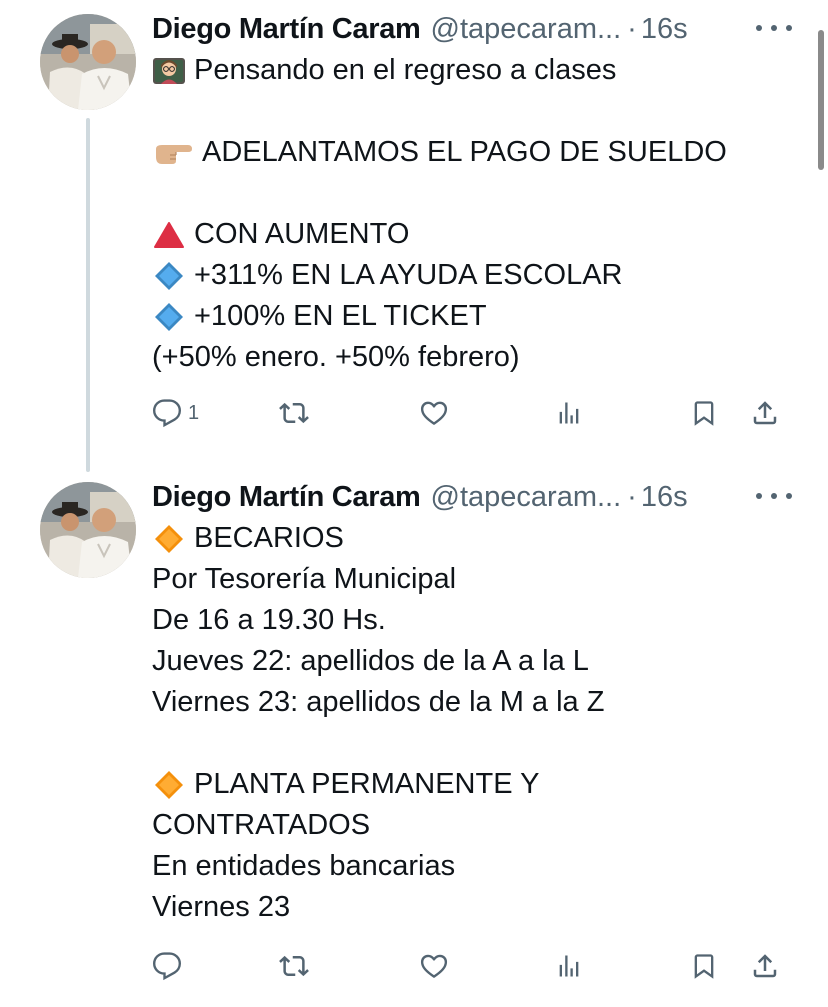 The width and height of the screenshot is (828, 1007). I want to click on tweet-line-text: BECARIOS, so click(269, 538).